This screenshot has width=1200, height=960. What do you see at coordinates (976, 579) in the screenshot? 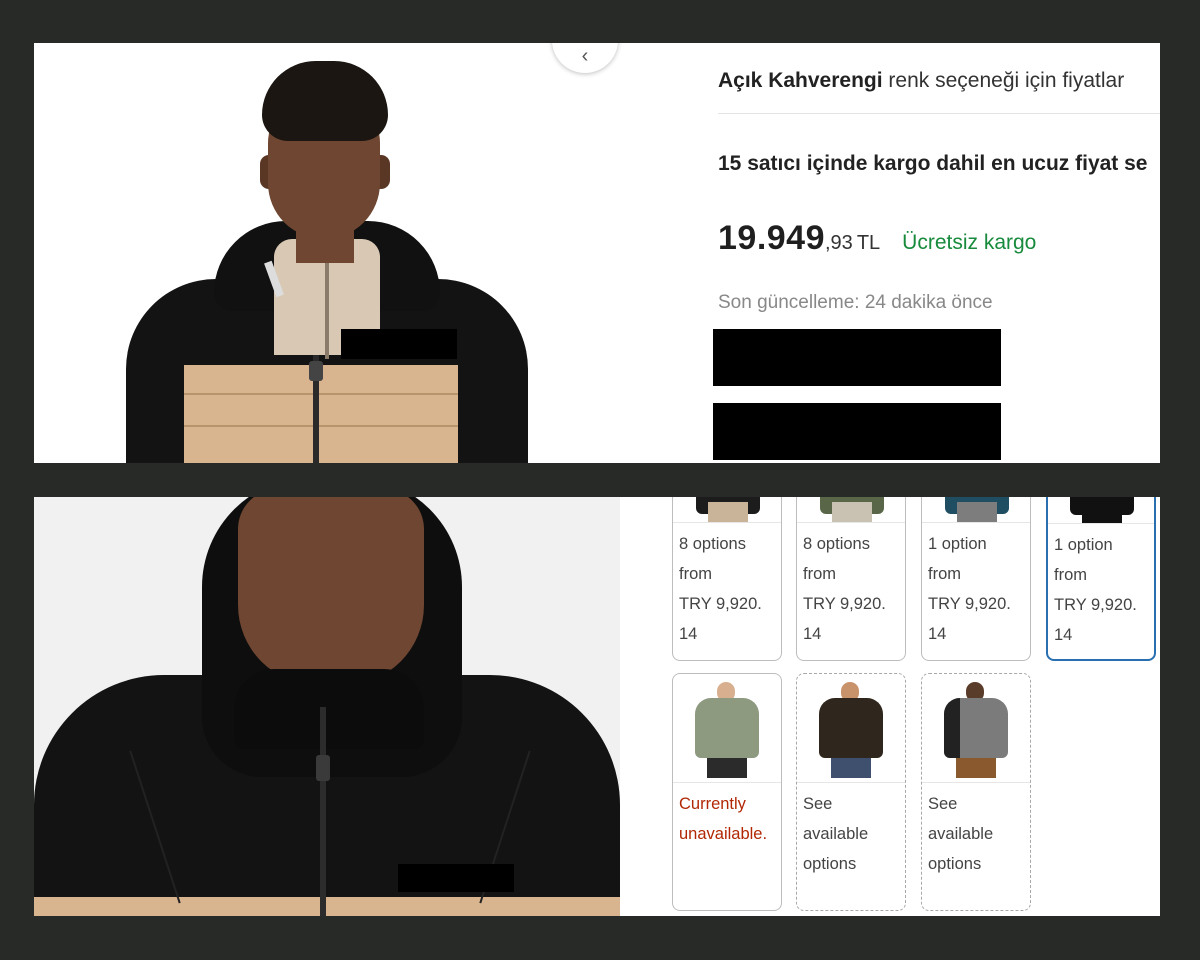
I see `option-card: 1 option from TRY 9,920. 14` at bounding box center [976, 579].